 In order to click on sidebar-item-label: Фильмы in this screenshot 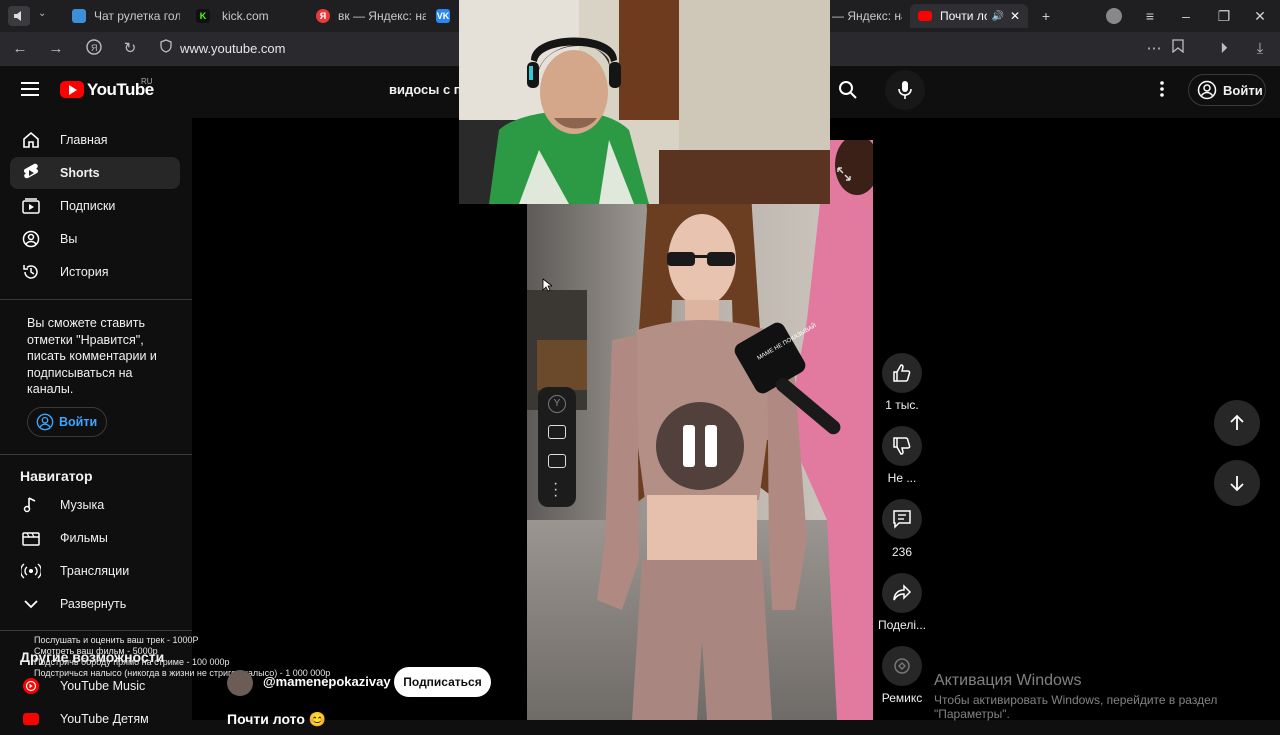, I will do `click(84, 538)`.